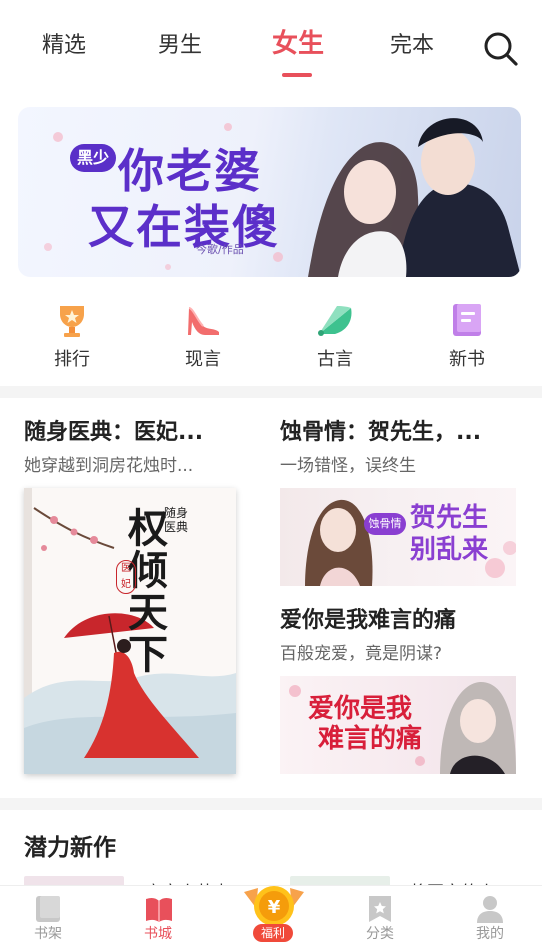  What do you see at coordinates (158, 909) in the screenshot?
I see `bookstore-icon` at bounding box center [158, 909].